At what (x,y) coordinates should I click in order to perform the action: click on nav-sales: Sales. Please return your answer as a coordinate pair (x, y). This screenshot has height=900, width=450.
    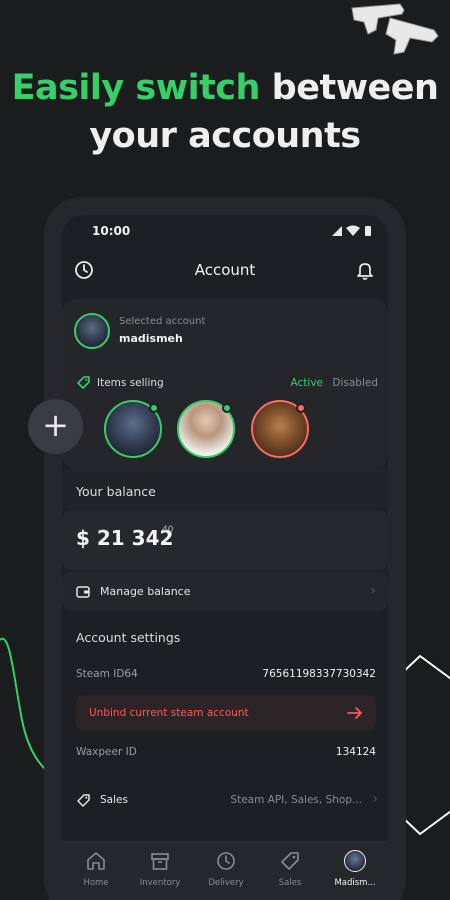
    Looking at the image, I should click on (290, 875).